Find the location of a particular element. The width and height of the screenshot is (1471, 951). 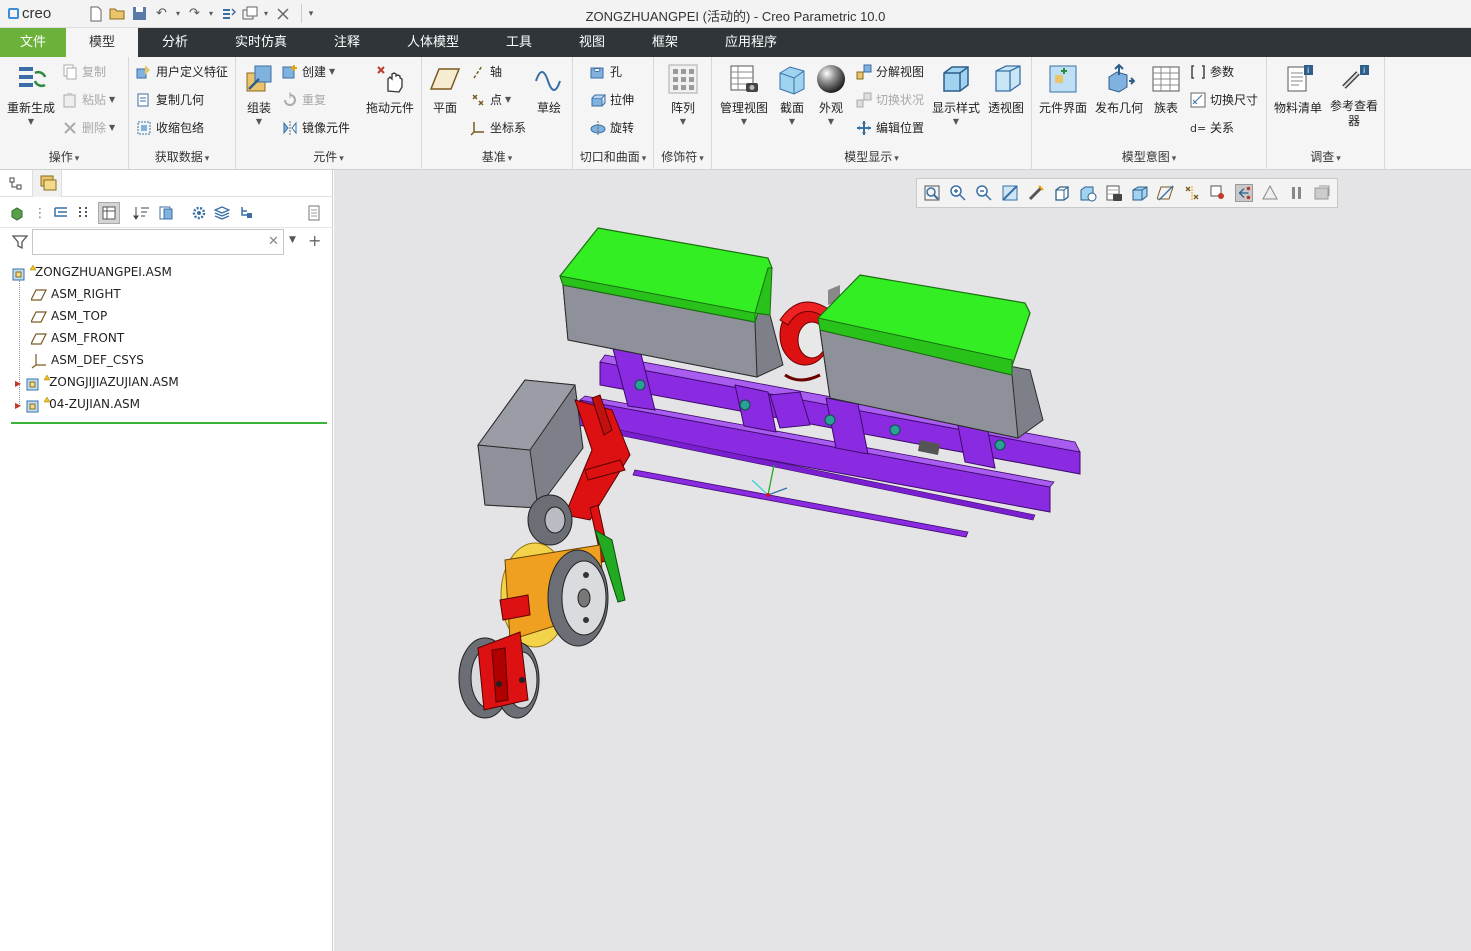

model-tree-tab-icon is located at coordinates (17, 185).